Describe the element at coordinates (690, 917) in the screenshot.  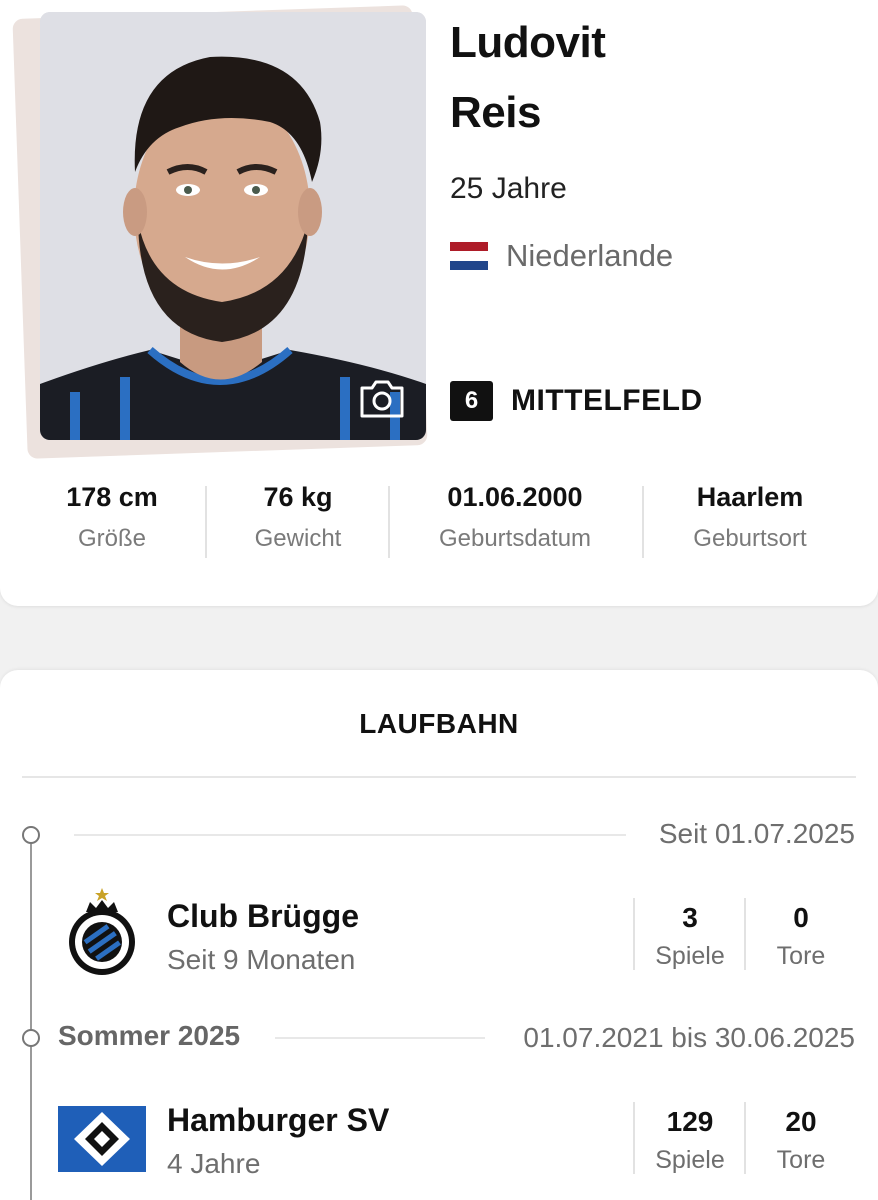
I see `club-games-value: 3` at that location.